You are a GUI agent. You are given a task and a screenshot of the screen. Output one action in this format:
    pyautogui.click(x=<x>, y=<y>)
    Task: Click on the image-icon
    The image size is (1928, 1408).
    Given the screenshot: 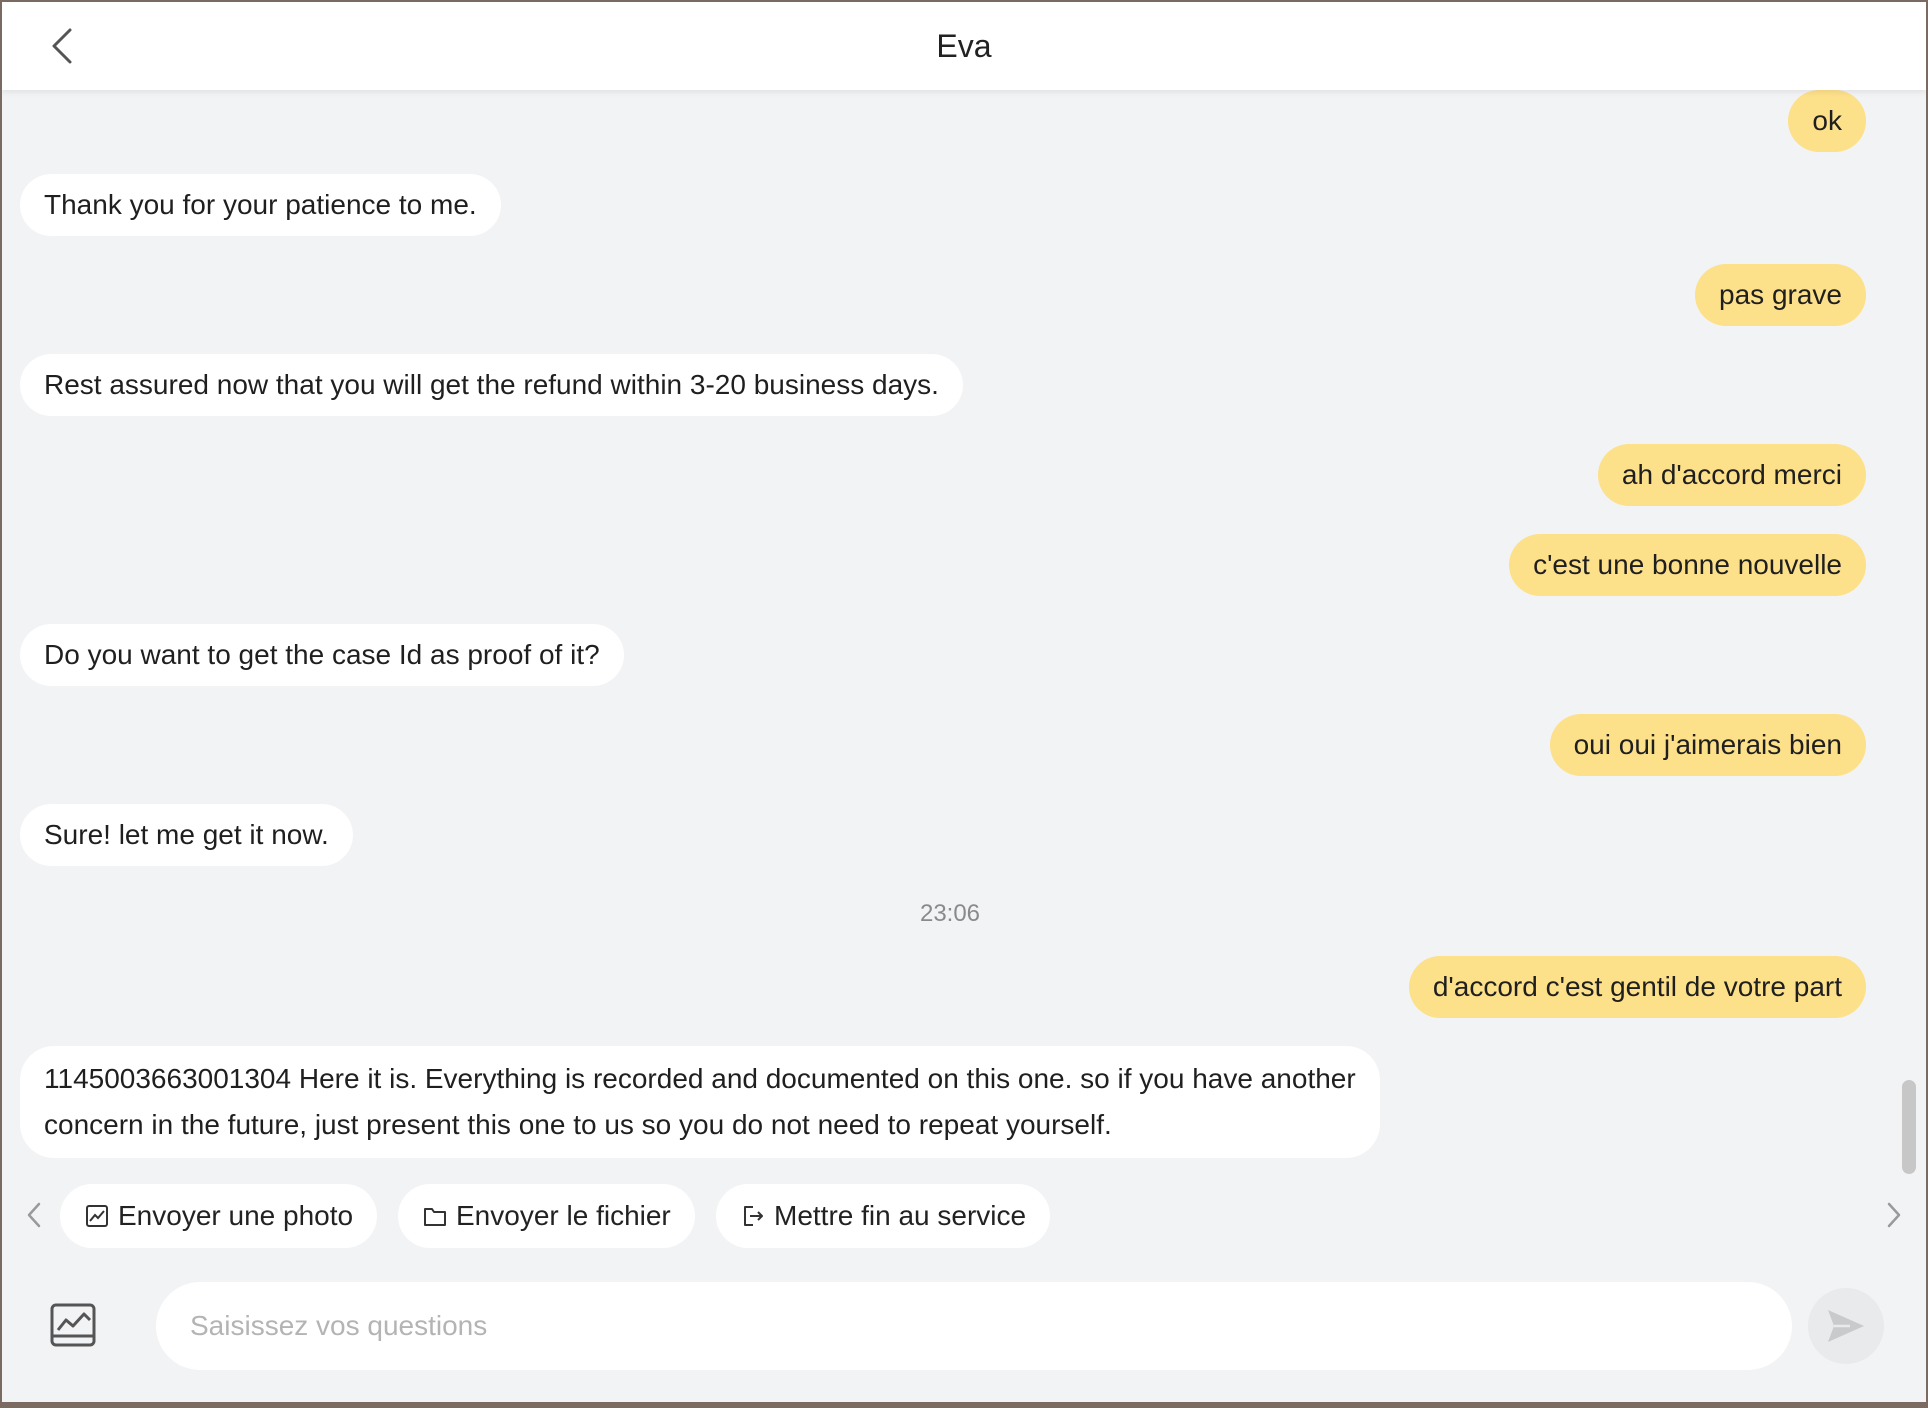 What is the action you would take?
    pyautogui.click(x=97, y=1216)
    